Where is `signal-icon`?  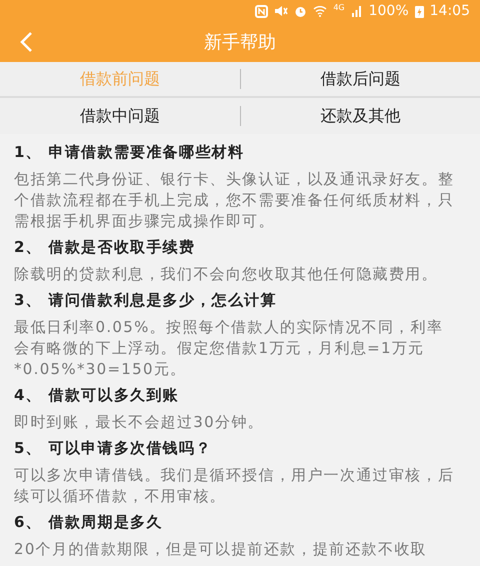 signal-icon is located at coordinates (356, 11).